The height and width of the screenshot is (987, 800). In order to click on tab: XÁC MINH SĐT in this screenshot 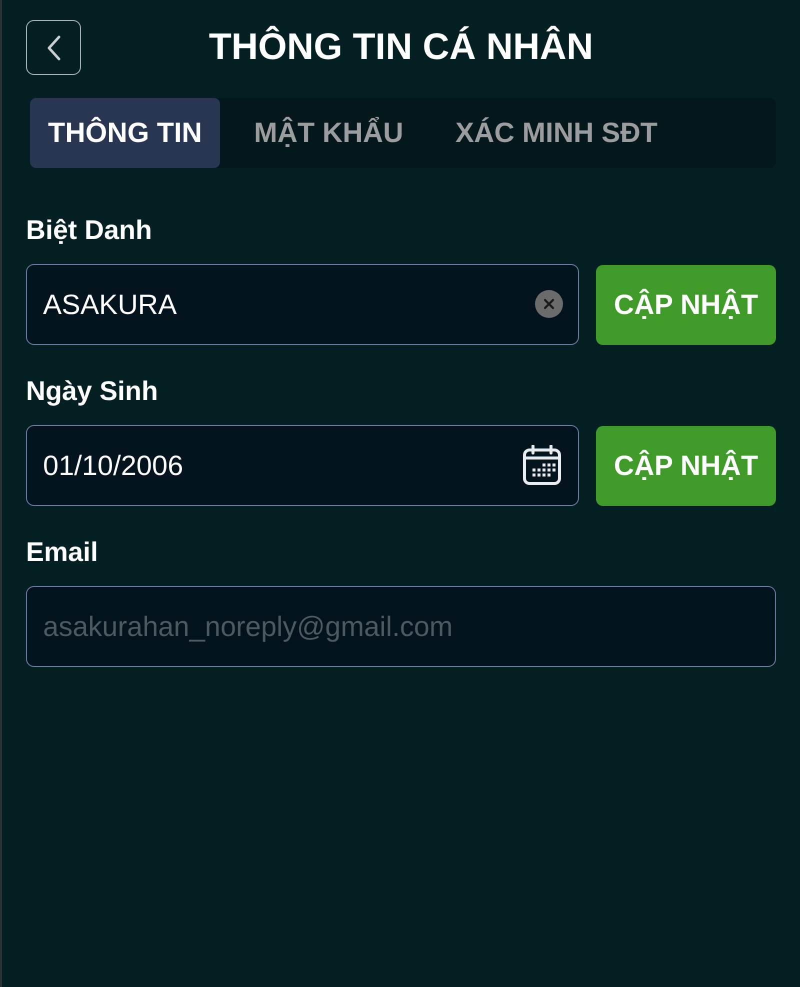, I will do `click(556, 133)`.